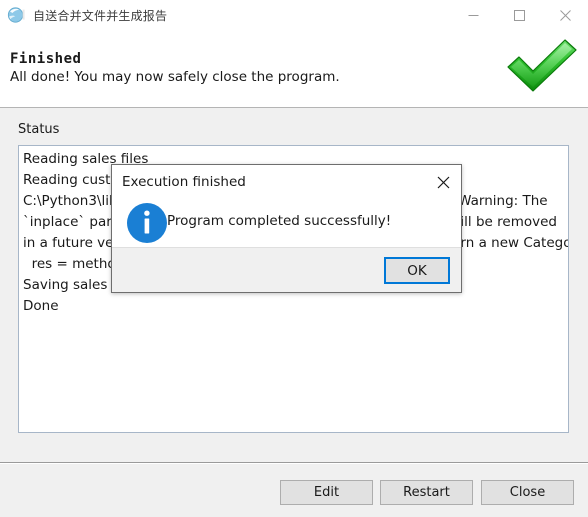 This screenshot has height=517, width=588. I want to click on minimize-icon, so click(473, 15).